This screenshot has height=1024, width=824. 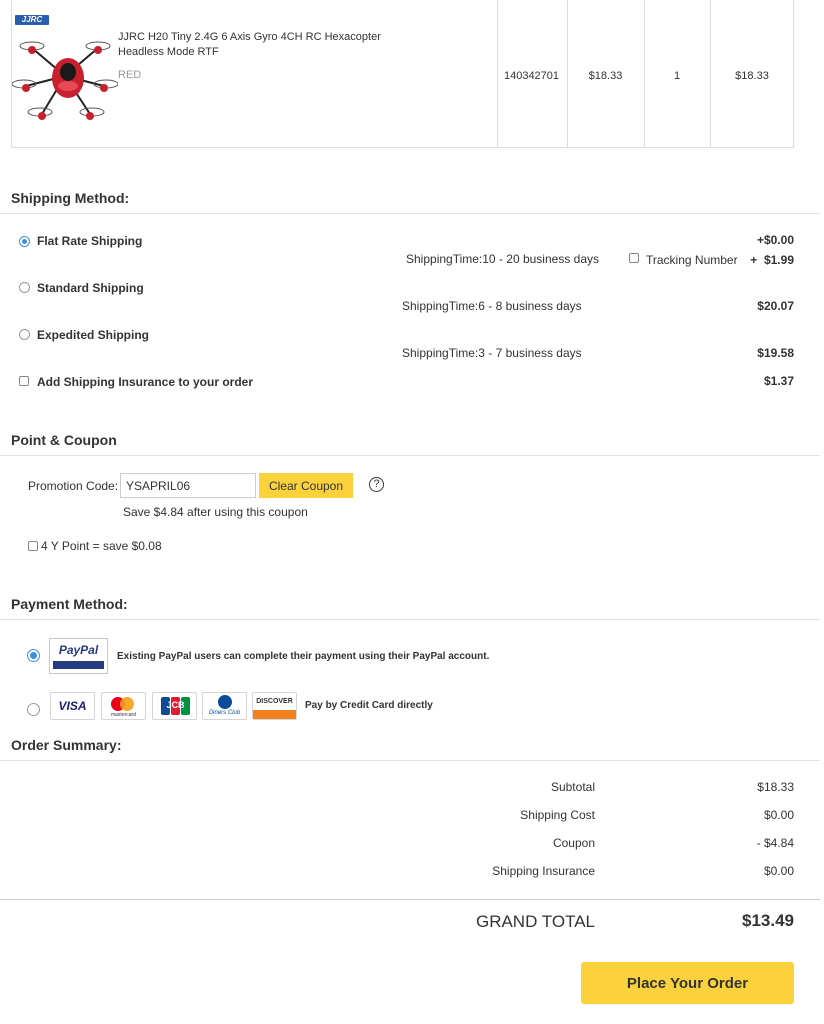 What do you see at coordinates (78, 650) in the screenshot?
I see `paypal-wordmark: PayPal` at bounding box center [78, 650].